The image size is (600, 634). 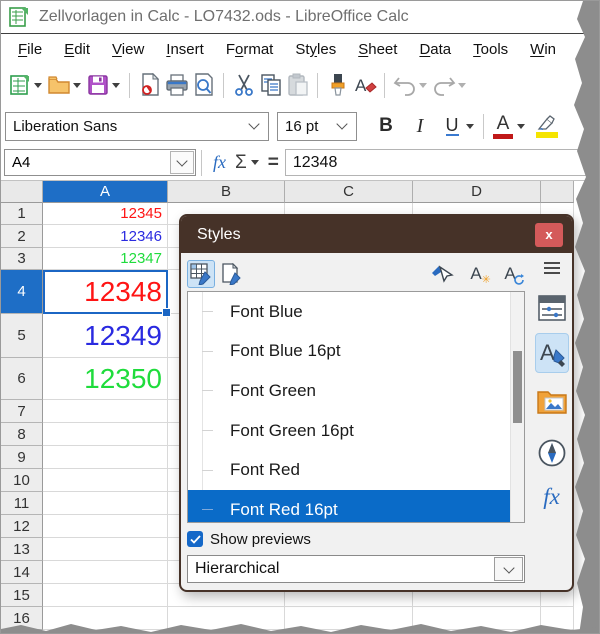 What do you see at coordinates (195, 539) in the screenshot?
I see `show-previews-checkbox` at bounding box center [195, 539].